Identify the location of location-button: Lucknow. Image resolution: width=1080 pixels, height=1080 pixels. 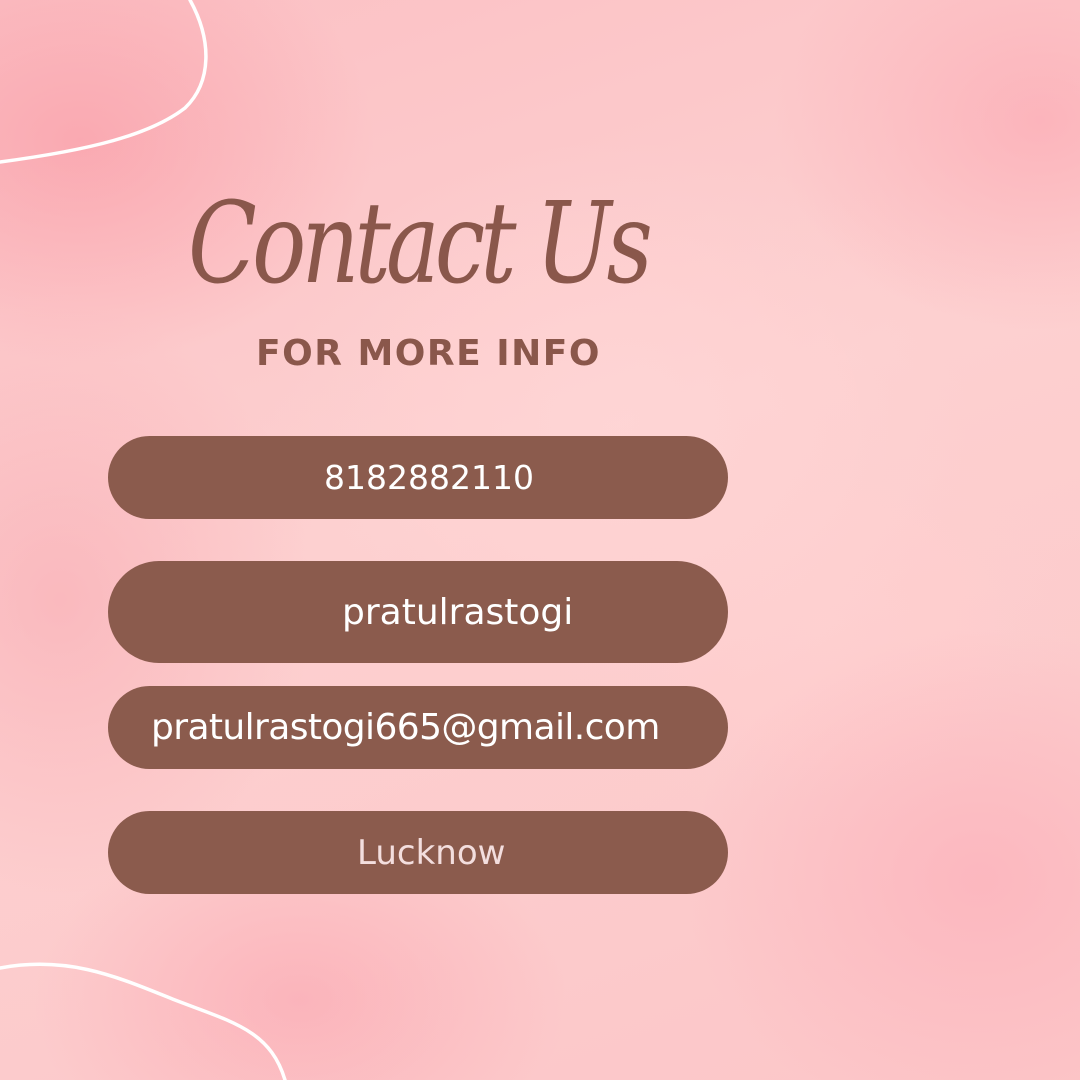
(418, 852).